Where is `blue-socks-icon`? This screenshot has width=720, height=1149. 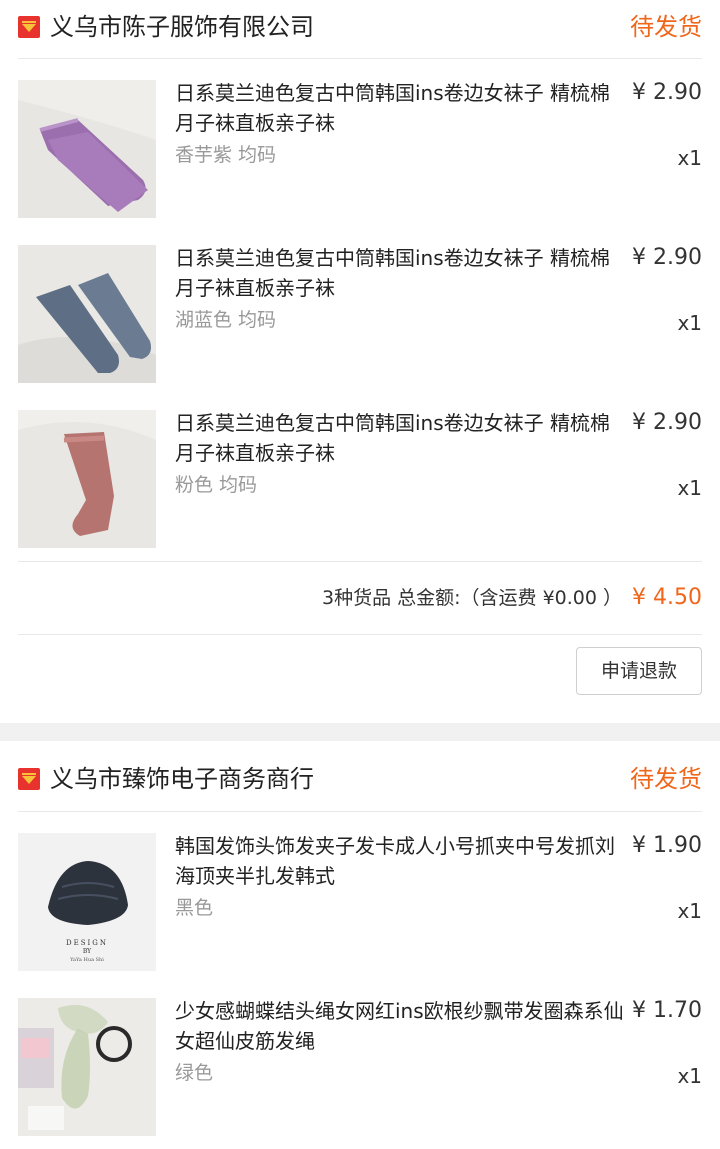
blue-socks-icon is located at coordinates (87, 314).